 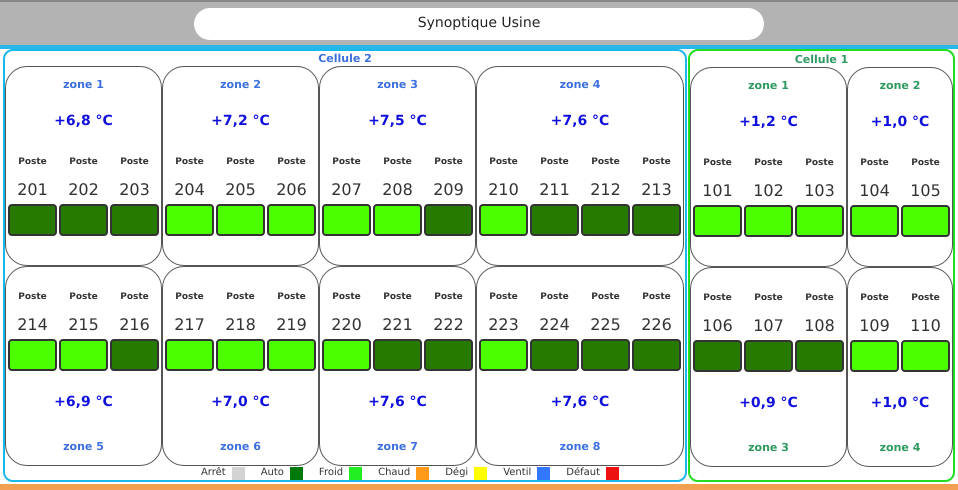 What do you see at coordinates (580, 446) in the screenshot?
I see `zone-name: zone 8` at bounding box center [580, 446].